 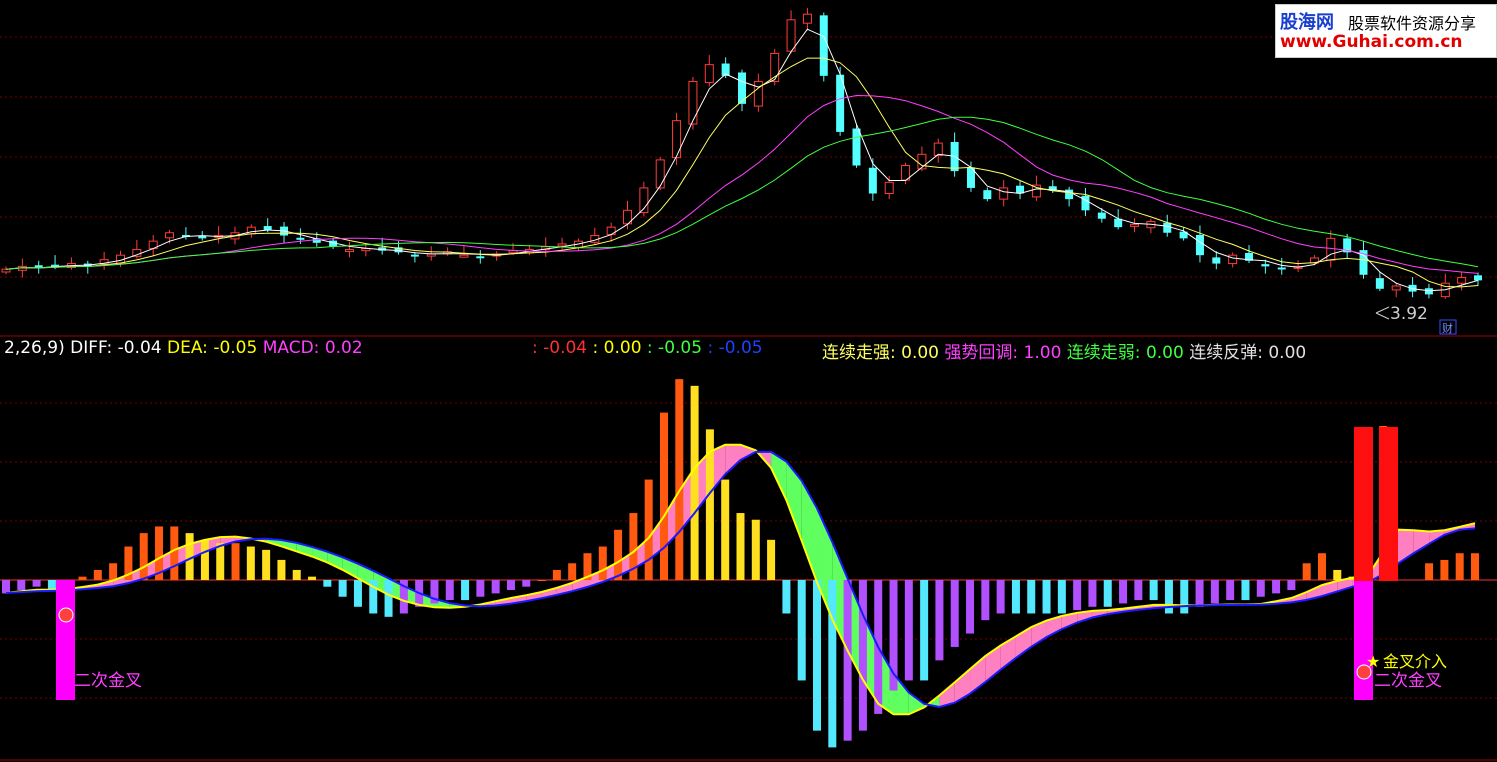 What do you see at coordinates (1409, 314) in the screenshot?
I see `low-price-label: 3.92` at bounding box center [1409, 314].